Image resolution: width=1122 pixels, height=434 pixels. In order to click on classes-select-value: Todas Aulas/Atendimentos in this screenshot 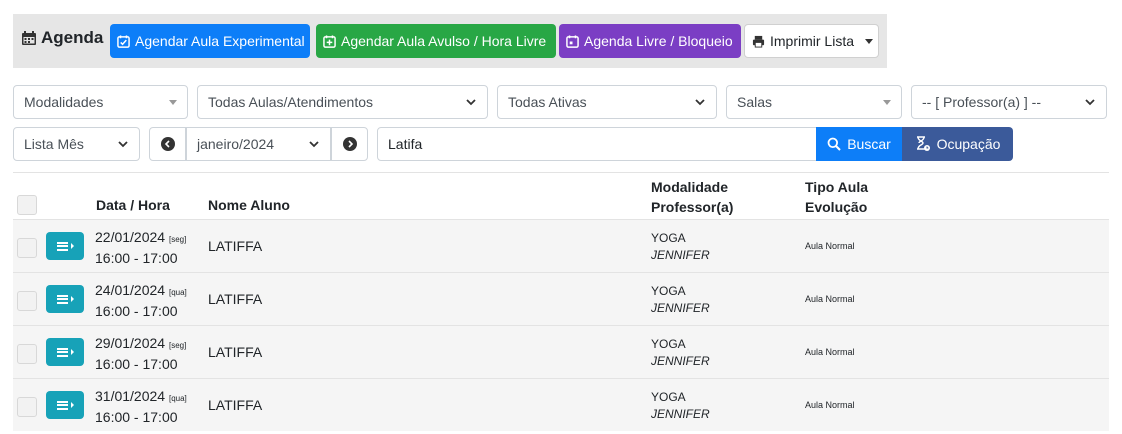, I will do `click(290, 102)`.